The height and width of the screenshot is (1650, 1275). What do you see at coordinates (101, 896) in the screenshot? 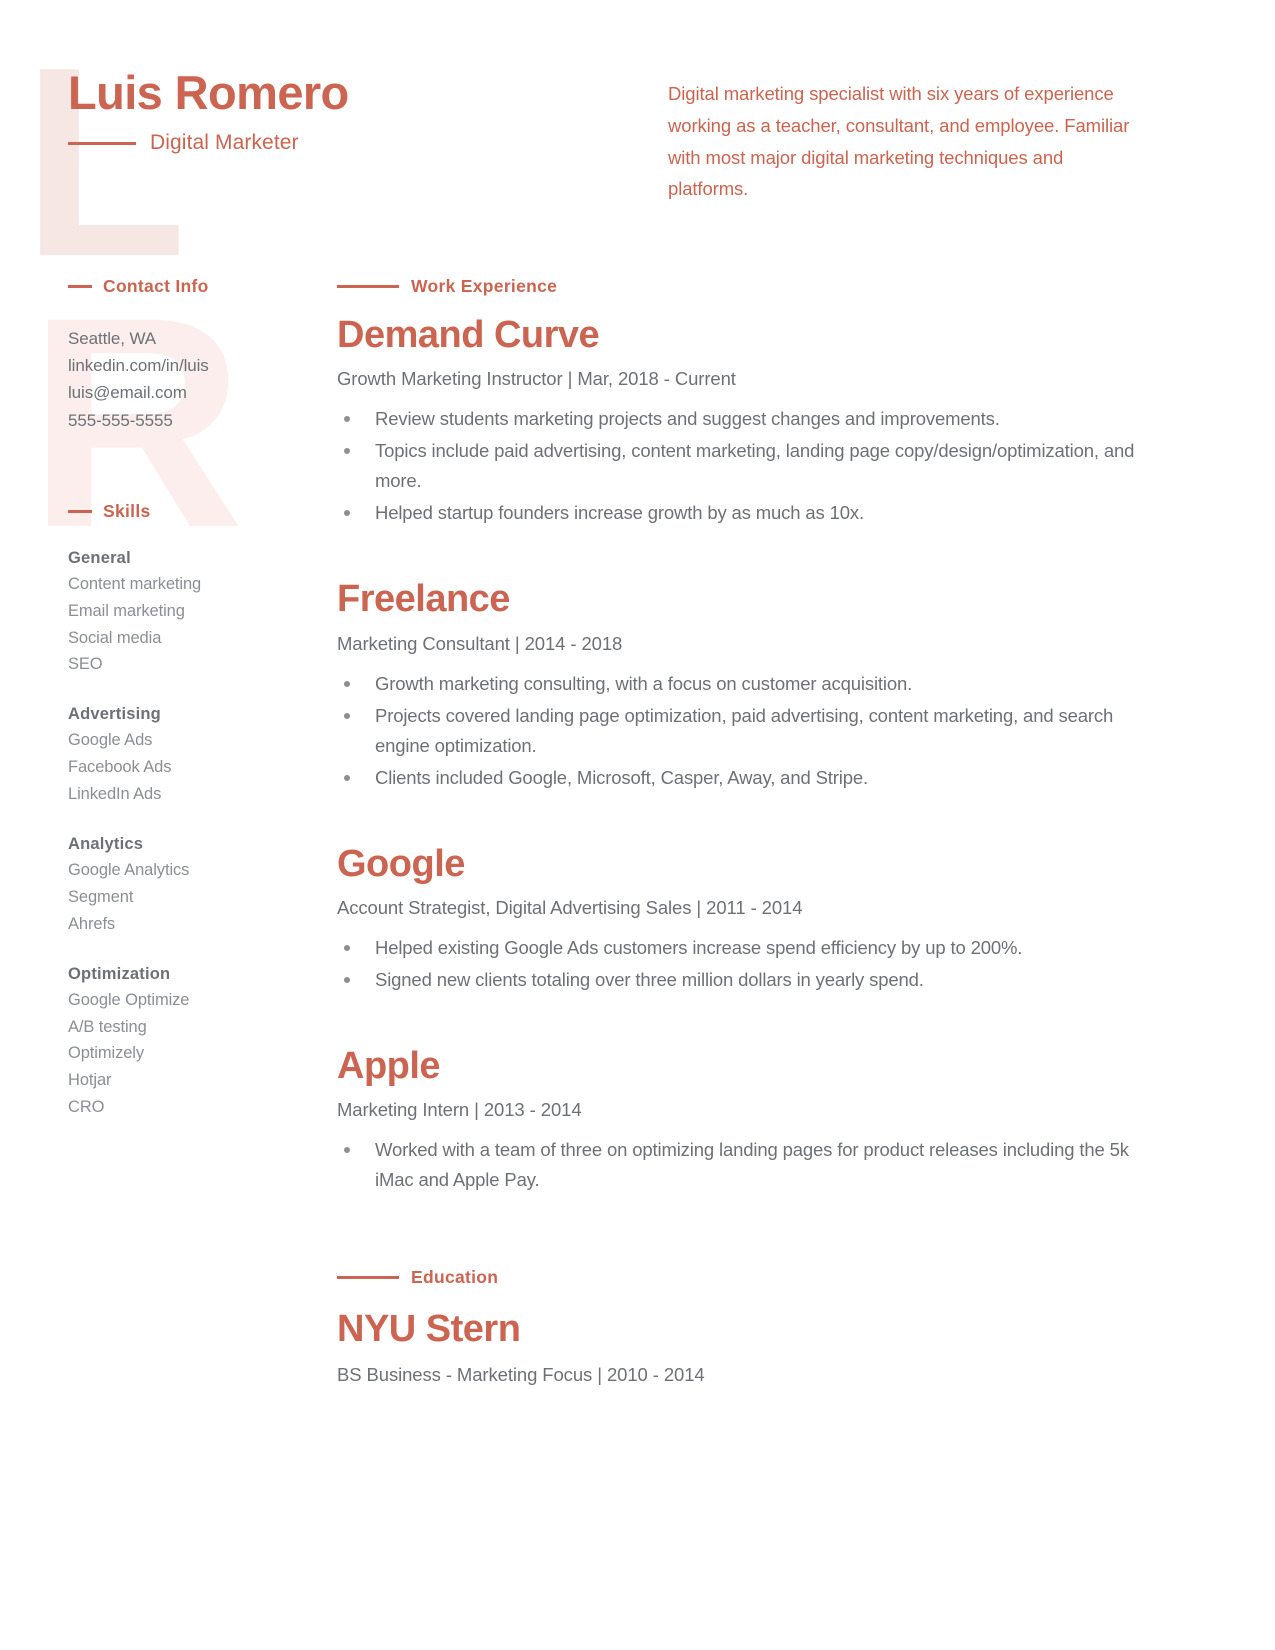
I see `list-item: Segment` at bounding box center [101, 896].